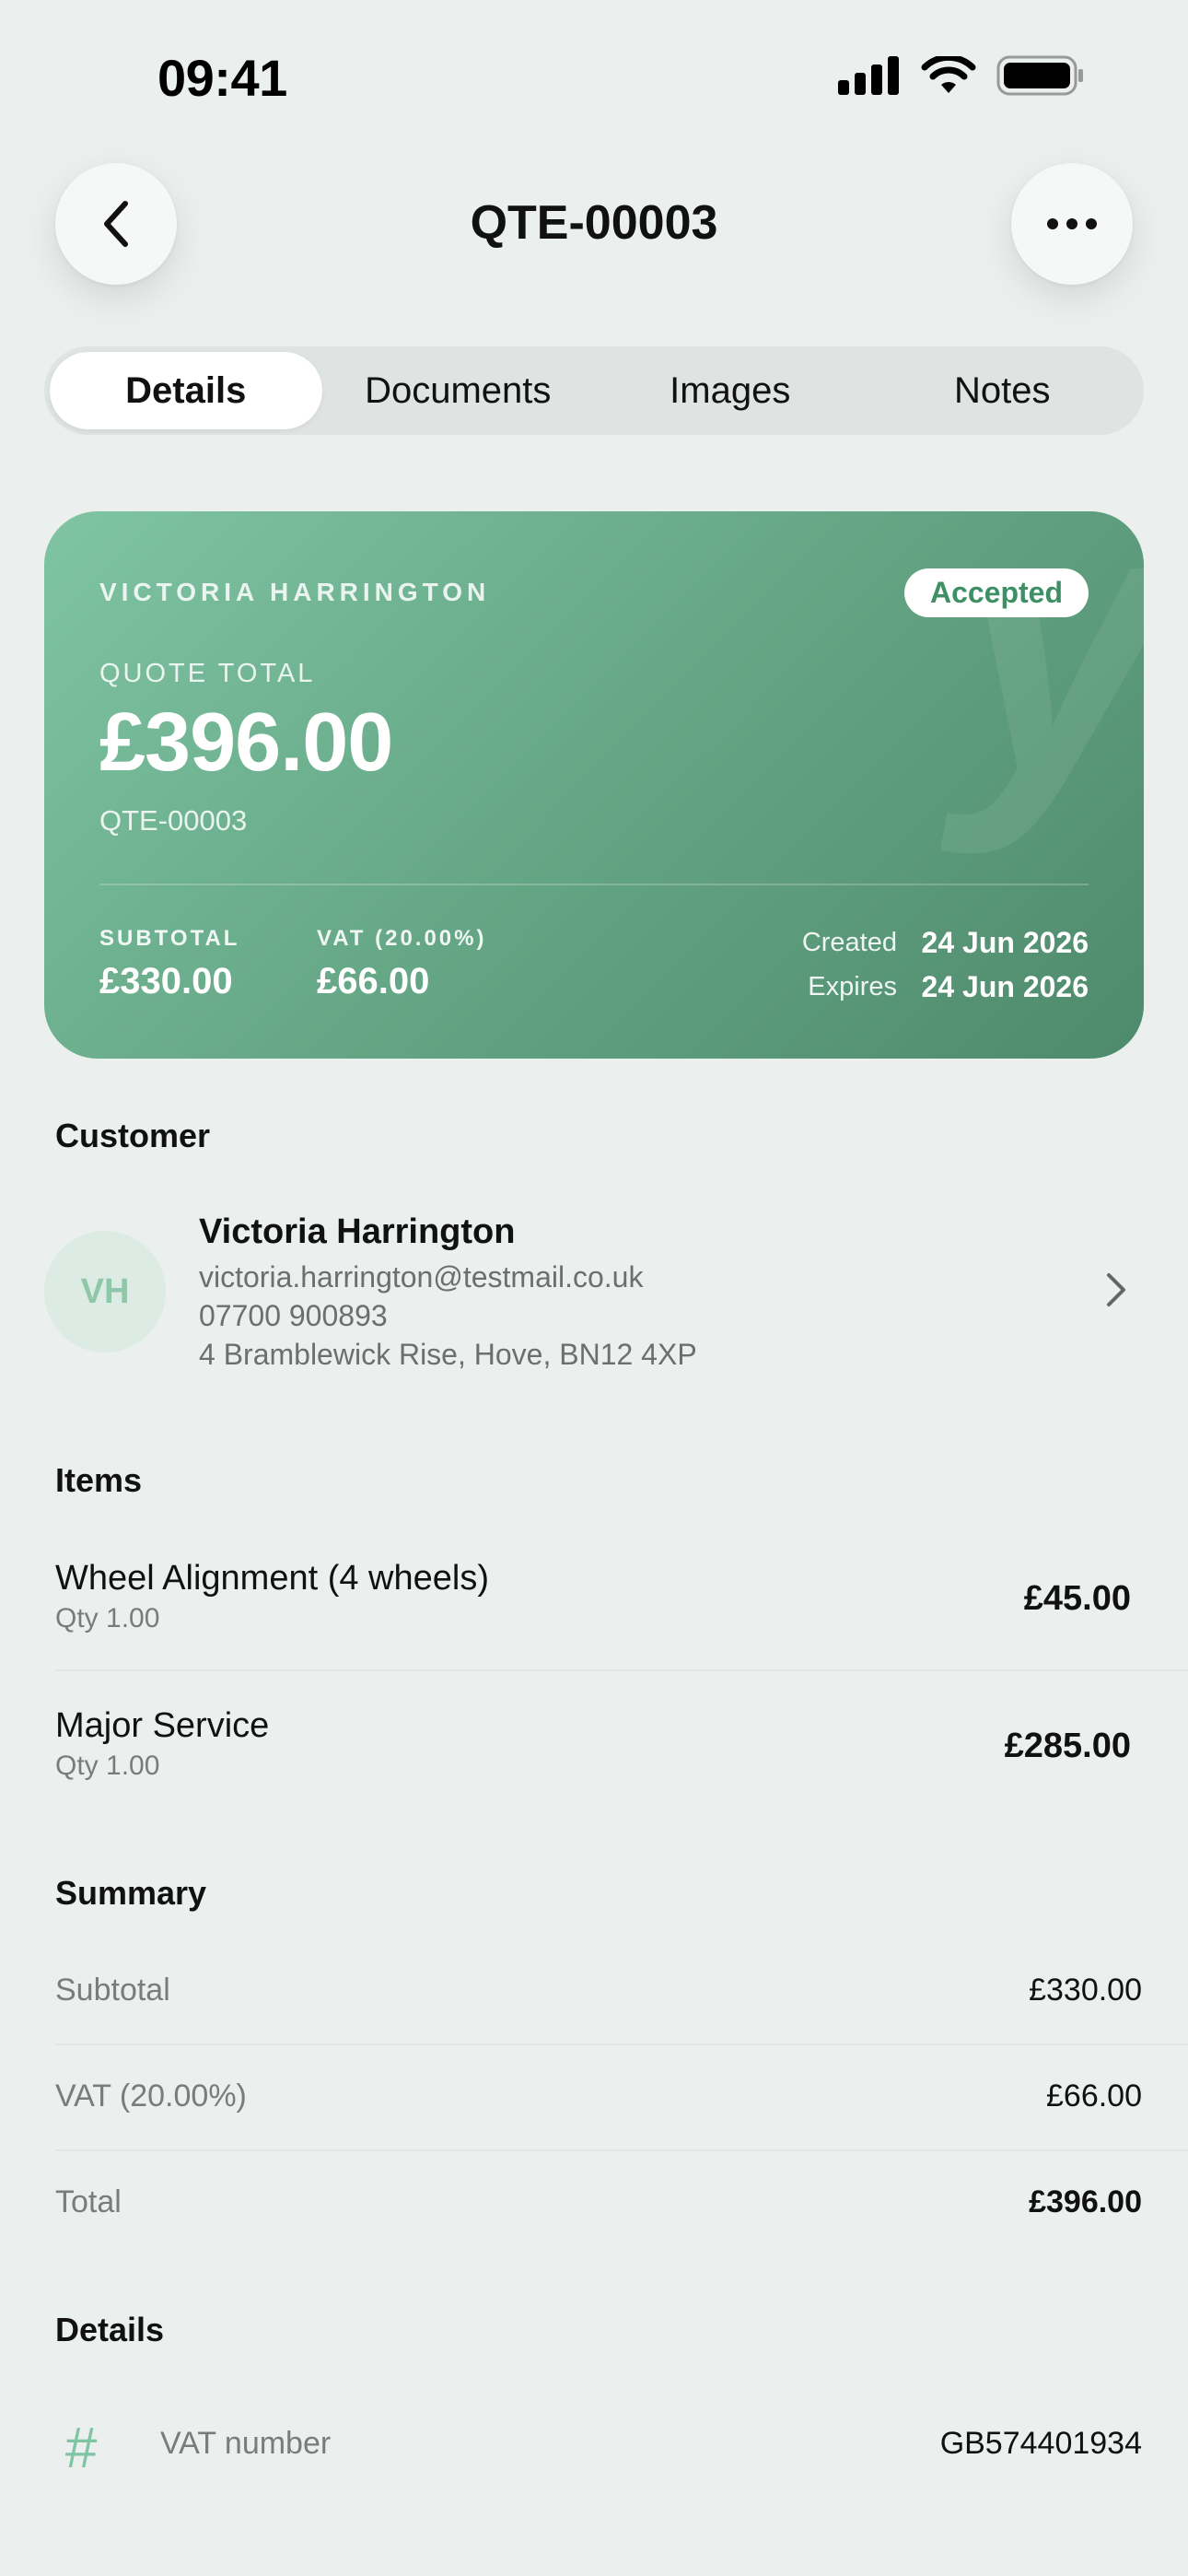 Image resolution: width=1188 pixels, height=2576 pixels. Describe the element at coordinates (294, 1315) in the screenshot. I see `customer-phone: 07700 900893` at that location.